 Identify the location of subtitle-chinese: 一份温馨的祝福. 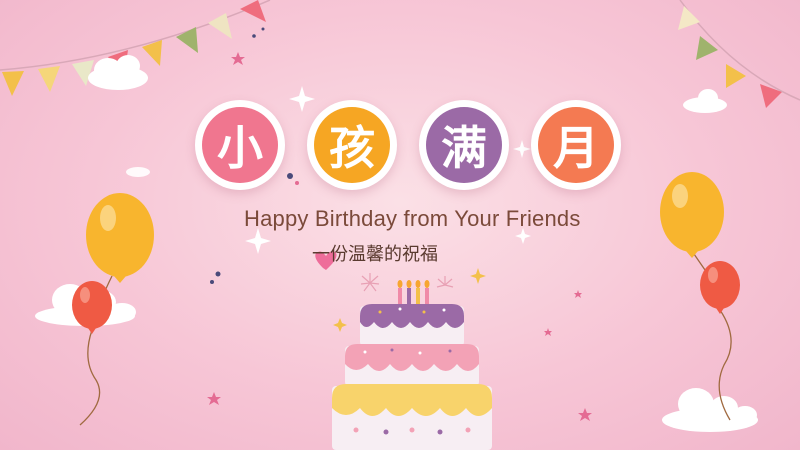
(375, 254).